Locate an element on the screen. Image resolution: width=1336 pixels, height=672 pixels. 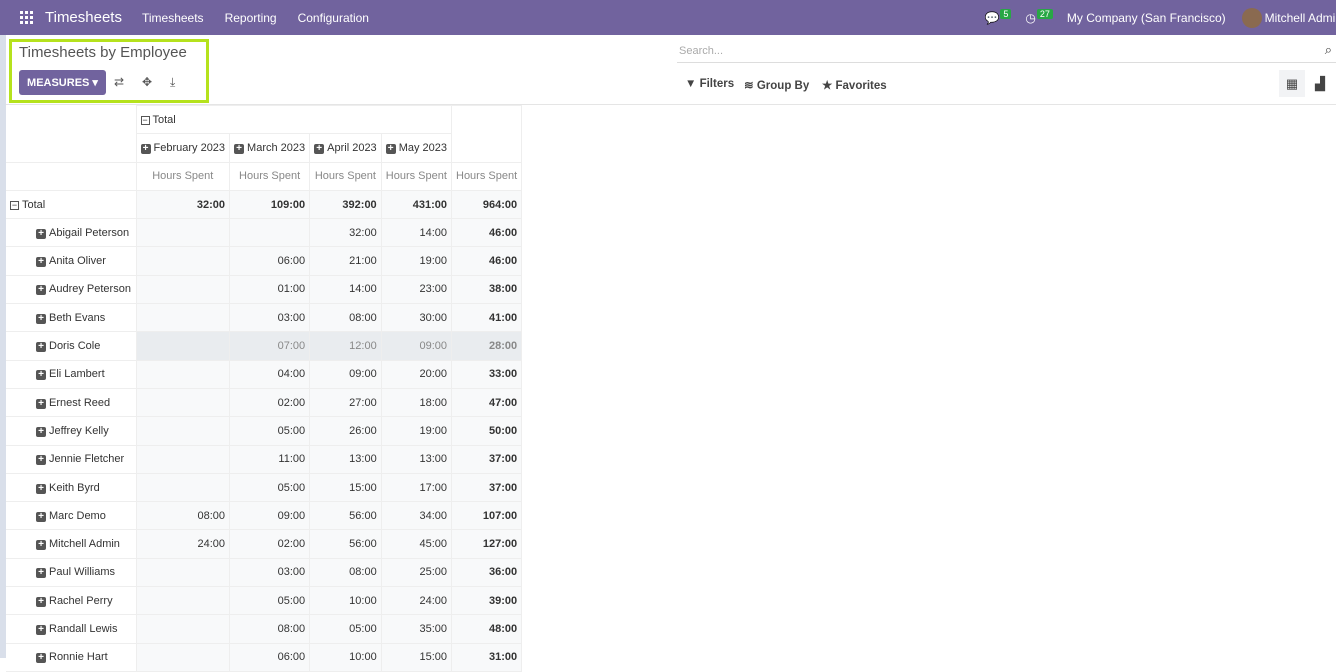
row-header: + Anita Oliver is located at coordinates (71, 261).